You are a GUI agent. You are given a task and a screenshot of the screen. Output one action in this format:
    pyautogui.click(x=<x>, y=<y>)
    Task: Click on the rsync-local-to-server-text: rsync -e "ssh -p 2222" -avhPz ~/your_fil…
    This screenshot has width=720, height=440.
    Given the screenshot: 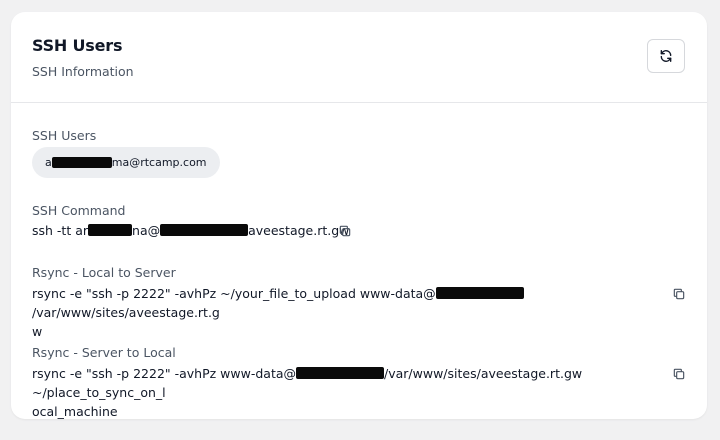 What is the action you would take?
    pyautogui.click(x=352, y=312)
    